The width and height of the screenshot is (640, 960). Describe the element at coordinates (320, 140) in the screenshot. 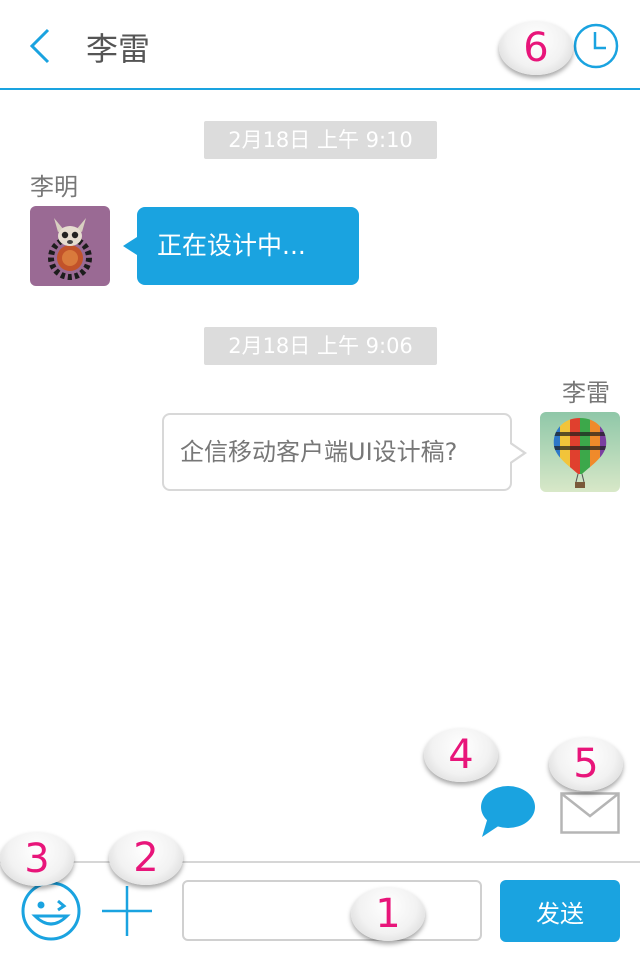

I see `message-timestamp: 2月18日 上午 9:10` at that location.